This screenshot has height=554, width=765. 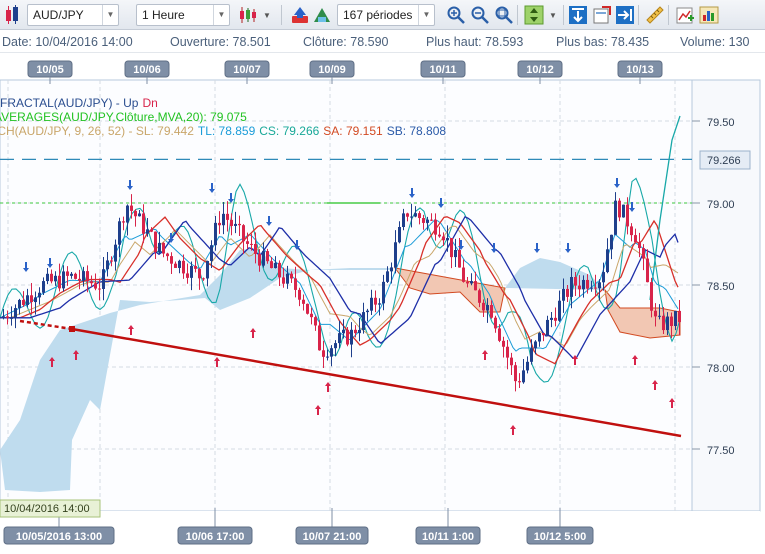 What do you see at coordinates (456, 15) in the screenshot?
I see `zoom-in-button` at bounding box center [456, 15].